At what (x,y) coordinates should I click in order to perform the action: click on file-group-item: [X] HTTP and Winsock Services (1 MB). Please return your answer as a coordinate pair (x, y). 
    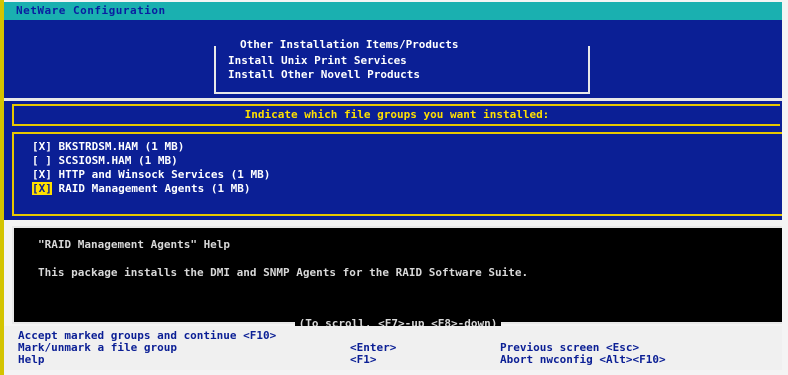
    Looking at the image, I should click on (151, 175).